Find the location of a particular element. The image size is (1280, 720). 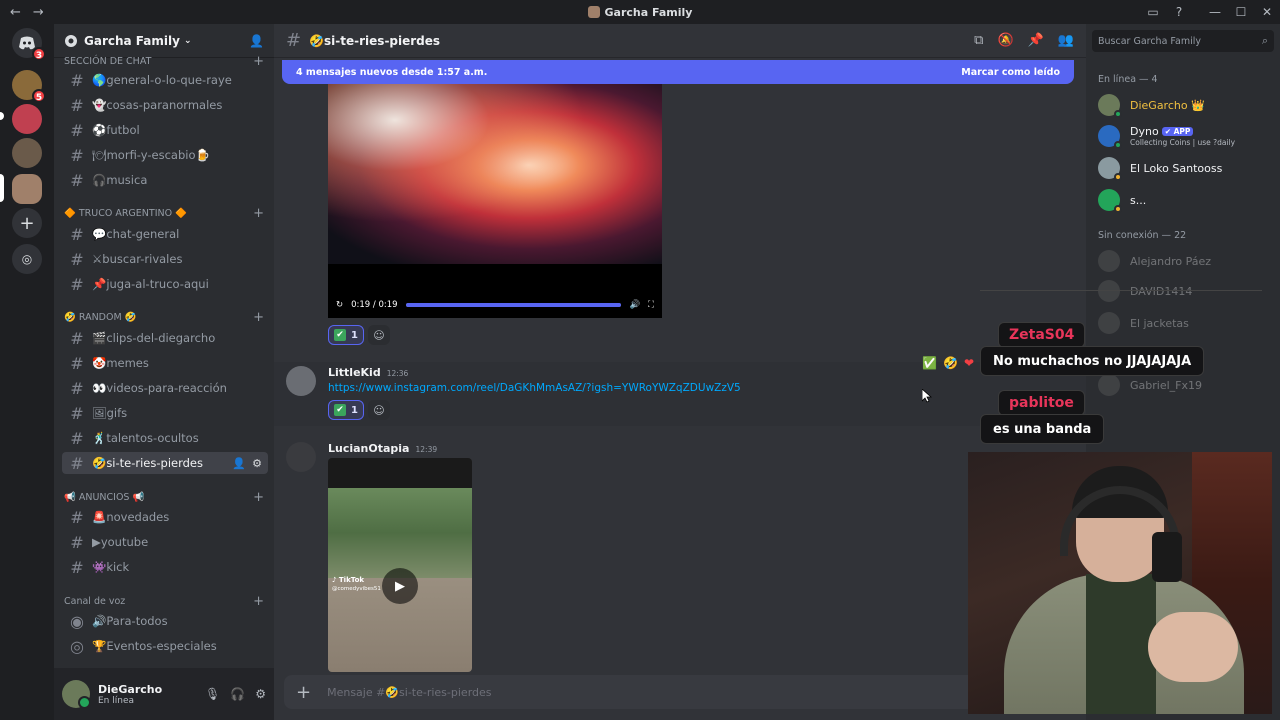

category-seccion-chat: SECCIÓN DE CHAT + is located at coordinates (166, 61).